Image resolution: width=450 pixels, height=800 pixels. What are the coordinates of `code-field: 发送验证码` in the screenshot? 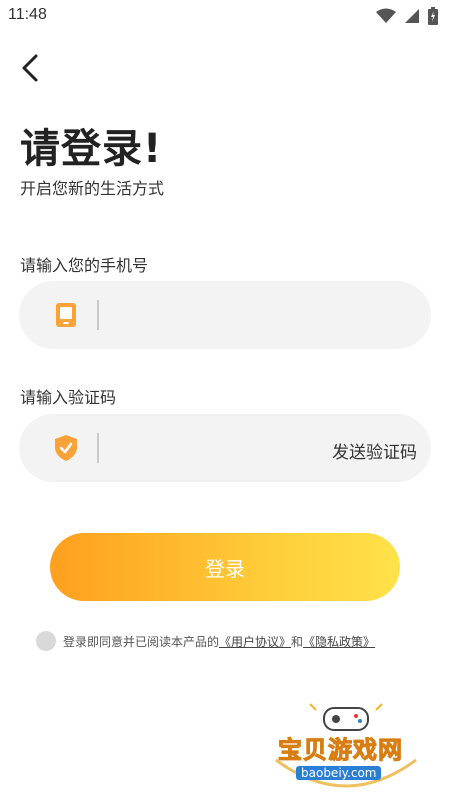 It's located at (225, 448).